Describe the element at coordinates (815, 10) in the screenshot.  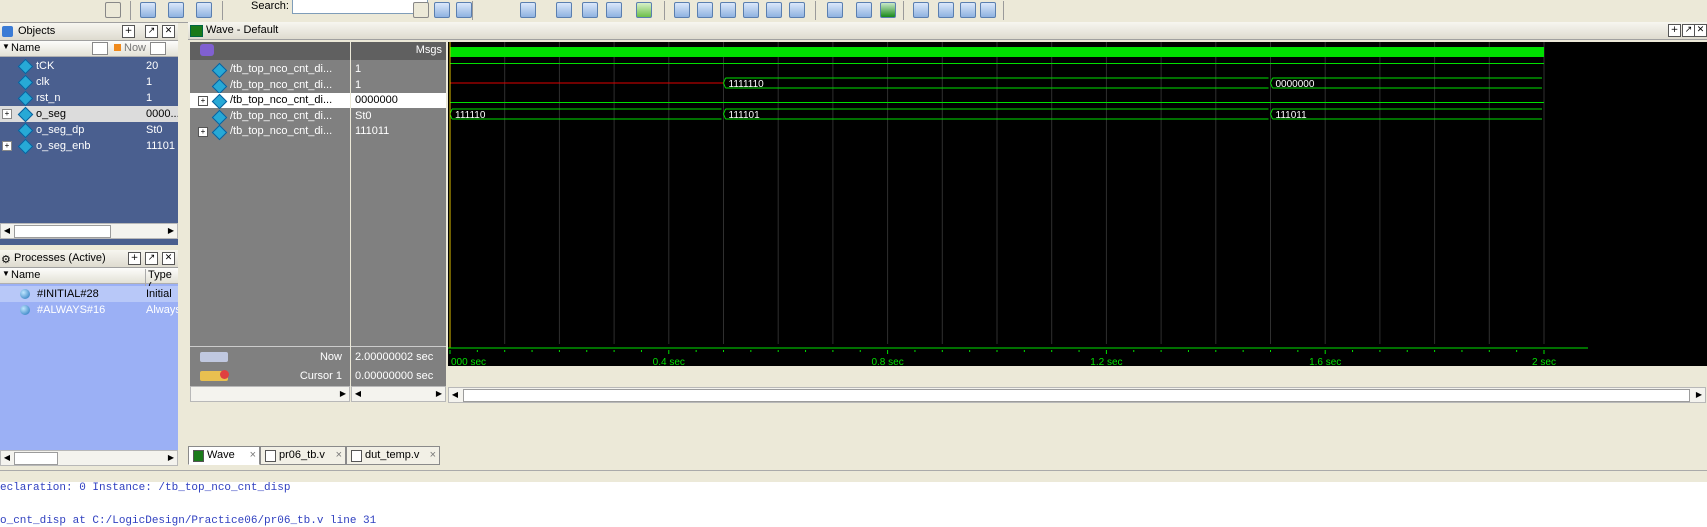
I see `toolbar-separator` at that location.